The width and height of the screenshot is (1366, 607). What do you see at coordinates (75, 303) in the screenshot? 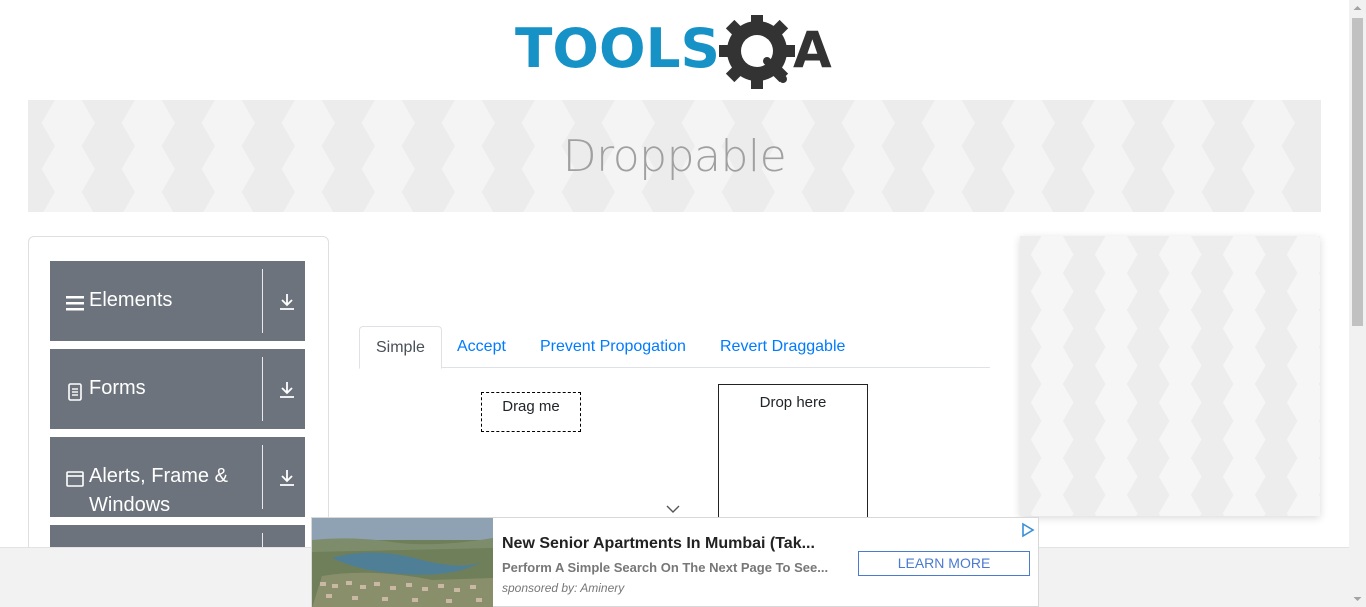
I see `hamburger-icon` at bounding box center [75, 303].